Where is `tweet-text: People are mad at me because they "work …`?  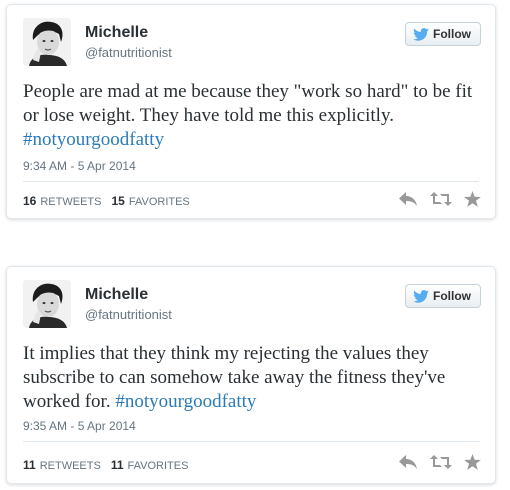
tweet-text: People are mad at me because they "work … is located at coordinates (253, 116).